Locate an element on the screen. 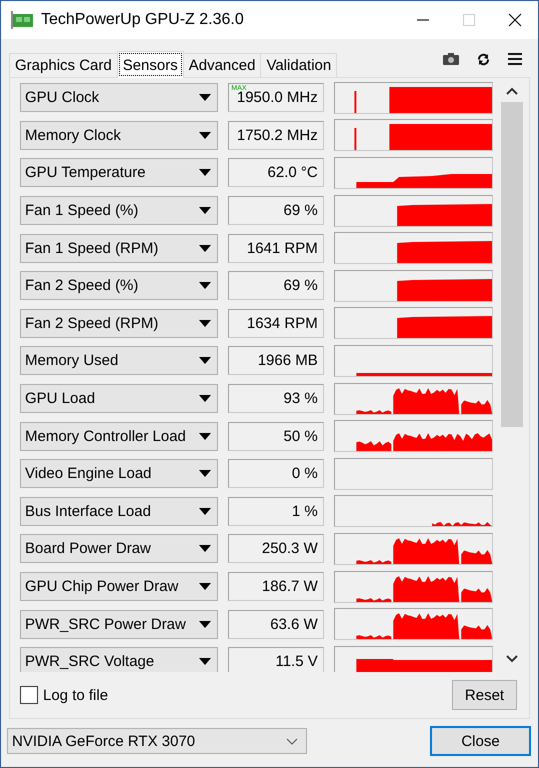 The image size is (539, 768). sensor-value: 1750.2 MHz is located at coordinates (276, 135).